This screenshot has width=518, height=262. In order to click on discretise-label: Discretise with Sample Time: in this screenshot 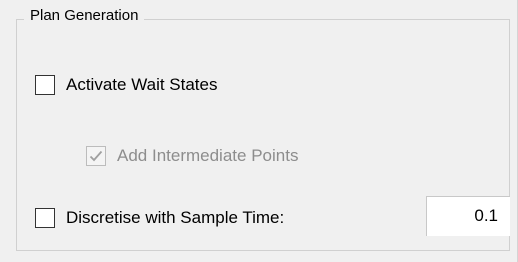, I will do `click(175, 218)`.